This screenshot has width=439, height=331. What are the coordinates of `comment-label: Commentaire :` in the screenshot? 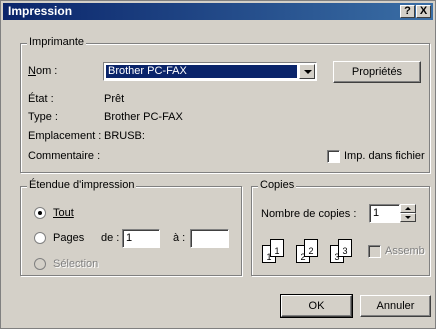 It's located at (64, 156).